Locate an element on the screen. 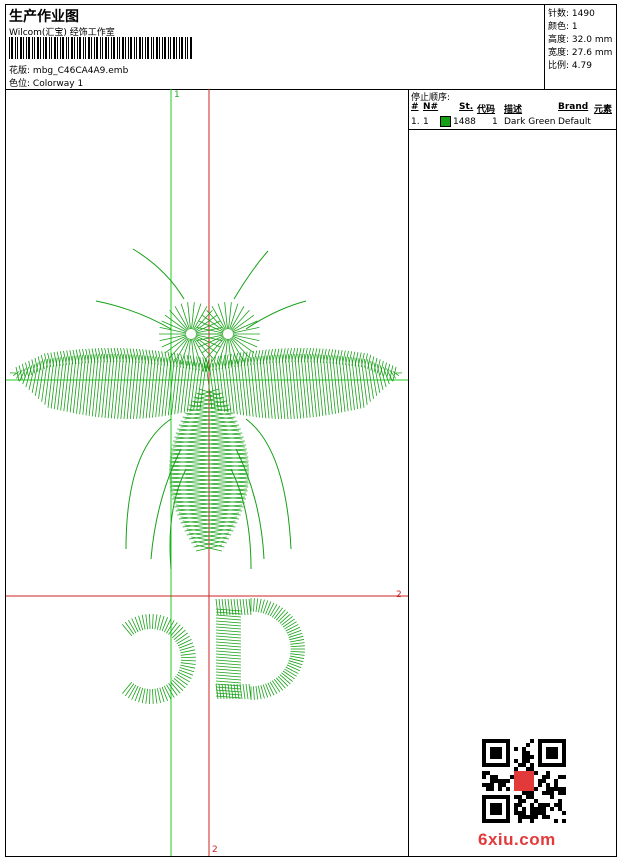 This screenshot has height=860, width=620. col-header-brand: Brand is located at coordinates (573, 107).